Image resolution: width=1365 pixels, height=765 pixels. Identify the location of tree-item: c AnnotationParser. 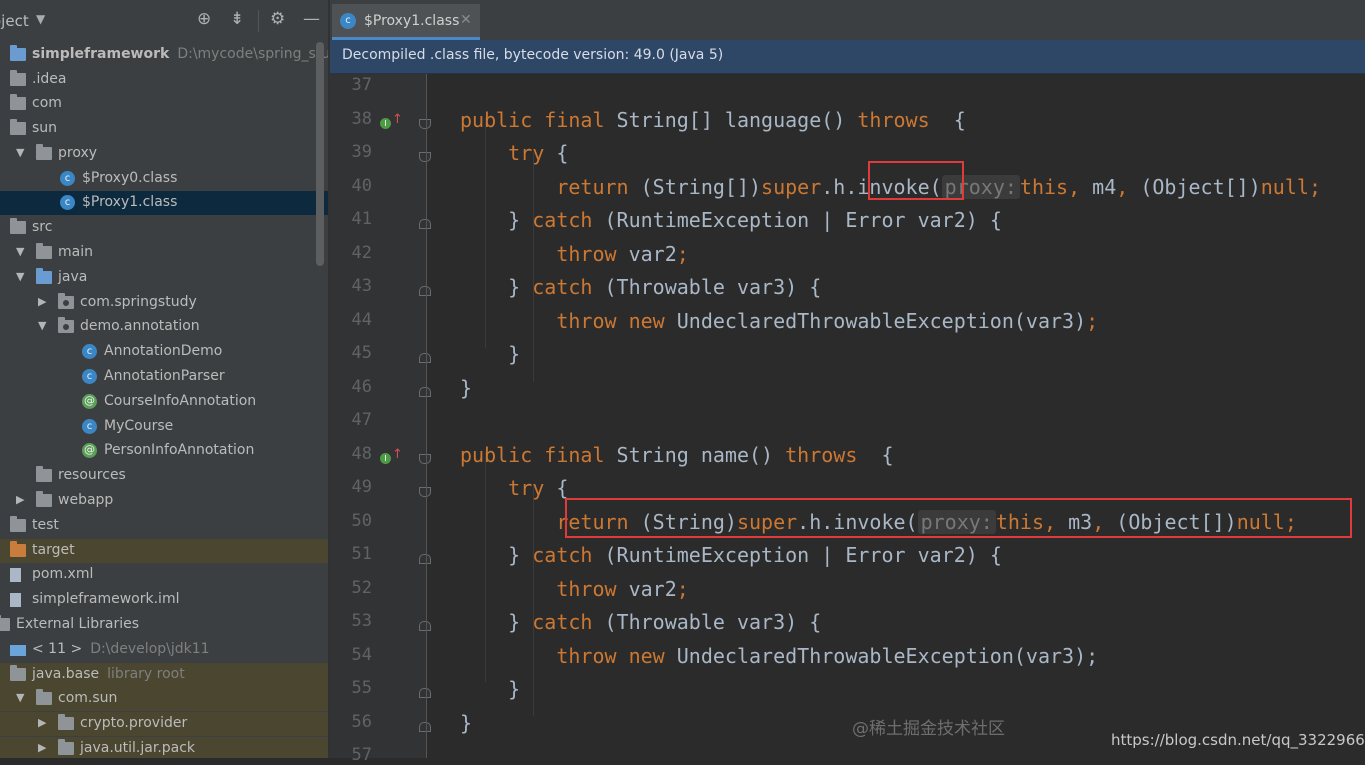
(164, 377).